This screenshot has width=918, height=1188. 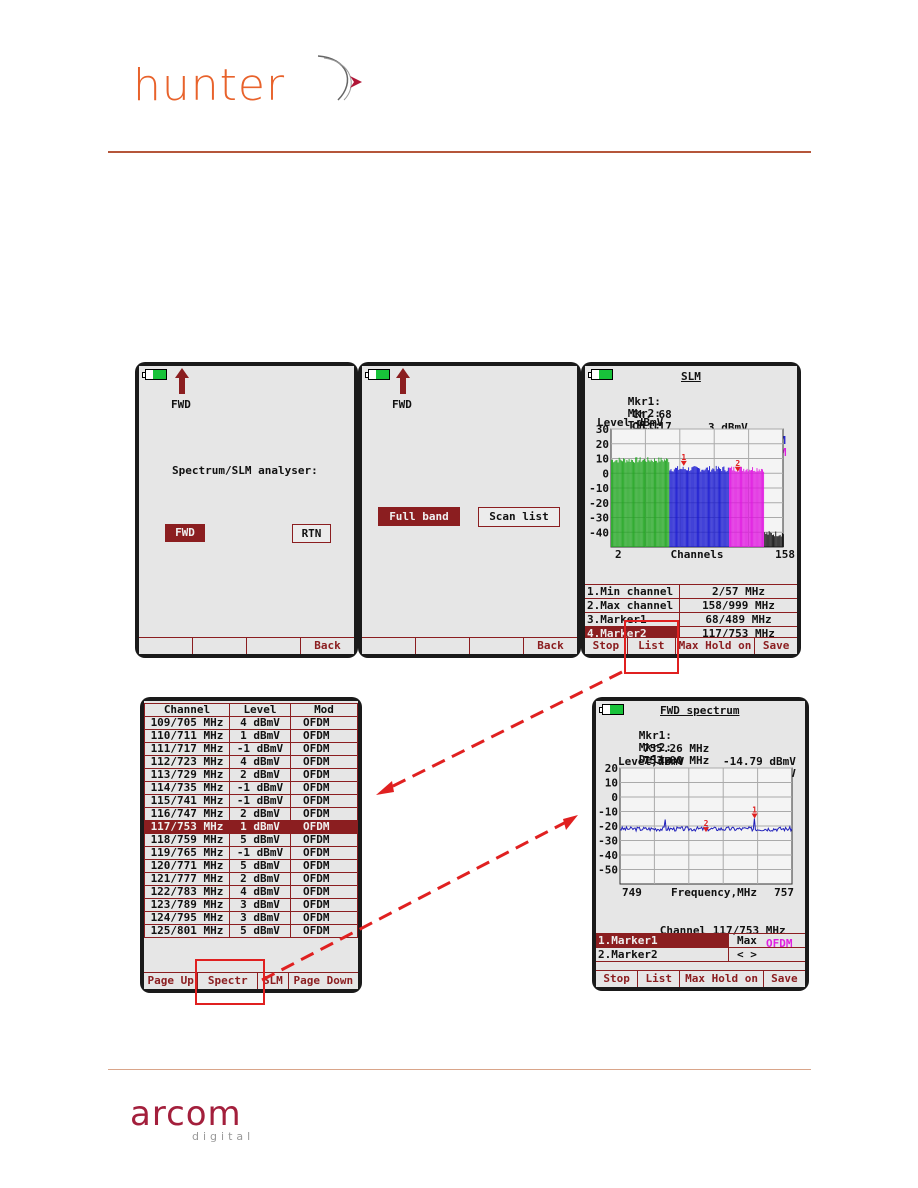 I want to click on table-row: 109/705 MHz 4 dBmV OFDM, so click(x=251, y=723).